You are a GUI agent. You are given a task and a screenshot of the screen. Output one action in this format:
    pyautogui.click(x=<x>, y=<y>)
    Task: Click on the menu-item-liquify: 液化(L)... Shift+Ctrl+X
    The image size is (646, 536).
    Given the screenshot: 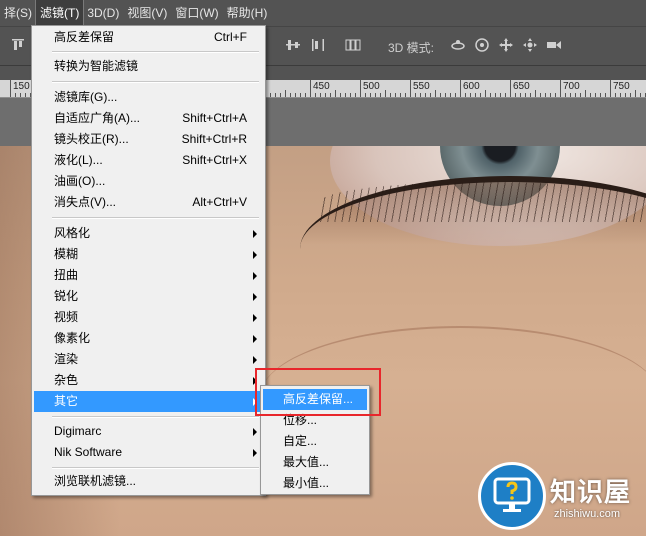 What is the action you would take?
    pyautogui.click(x=148, y=160)
    